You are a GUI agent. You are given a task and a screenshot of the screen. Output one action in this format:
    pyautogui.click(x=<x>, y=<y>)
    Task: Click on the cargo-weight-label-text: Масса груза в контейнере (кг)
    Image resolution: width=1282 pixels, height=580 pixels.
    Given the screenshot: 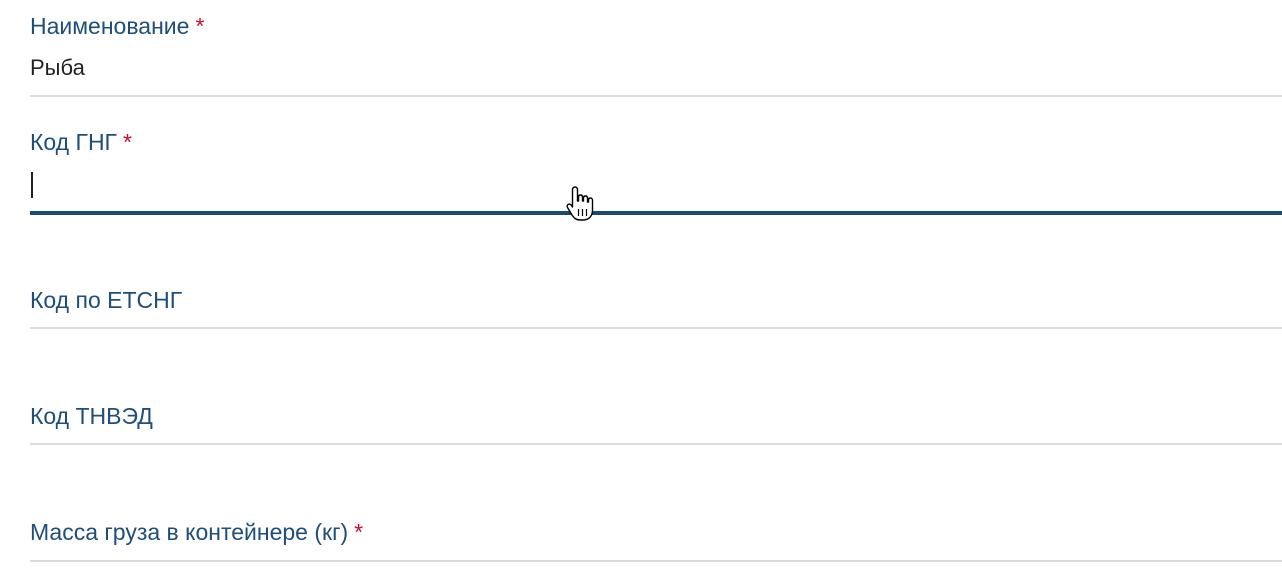 What is the action you would take?
    pyautogui.click(x=189, y=532)
    